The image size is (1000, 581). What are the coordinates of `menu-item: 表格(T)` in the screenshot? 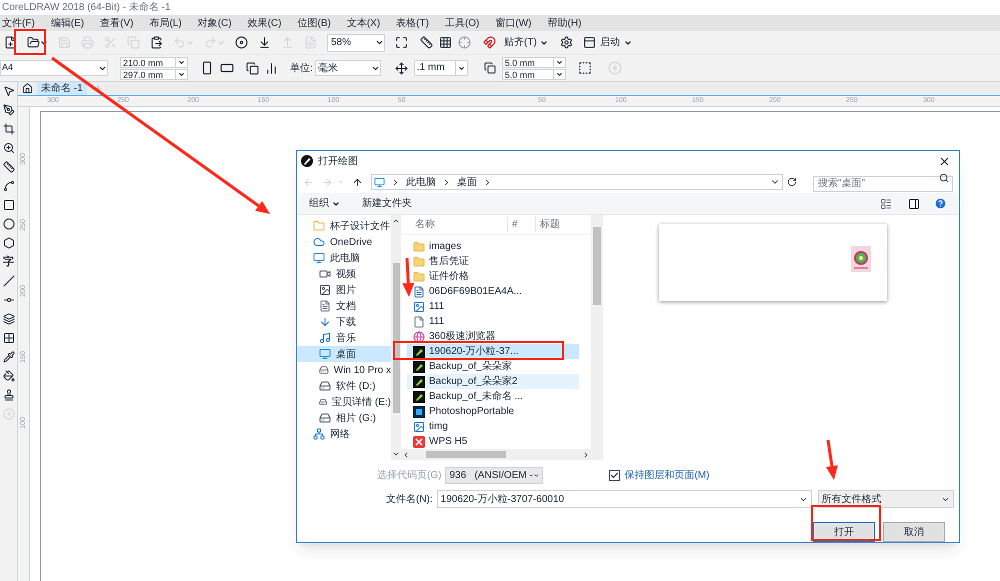 It's located at (412, 23).